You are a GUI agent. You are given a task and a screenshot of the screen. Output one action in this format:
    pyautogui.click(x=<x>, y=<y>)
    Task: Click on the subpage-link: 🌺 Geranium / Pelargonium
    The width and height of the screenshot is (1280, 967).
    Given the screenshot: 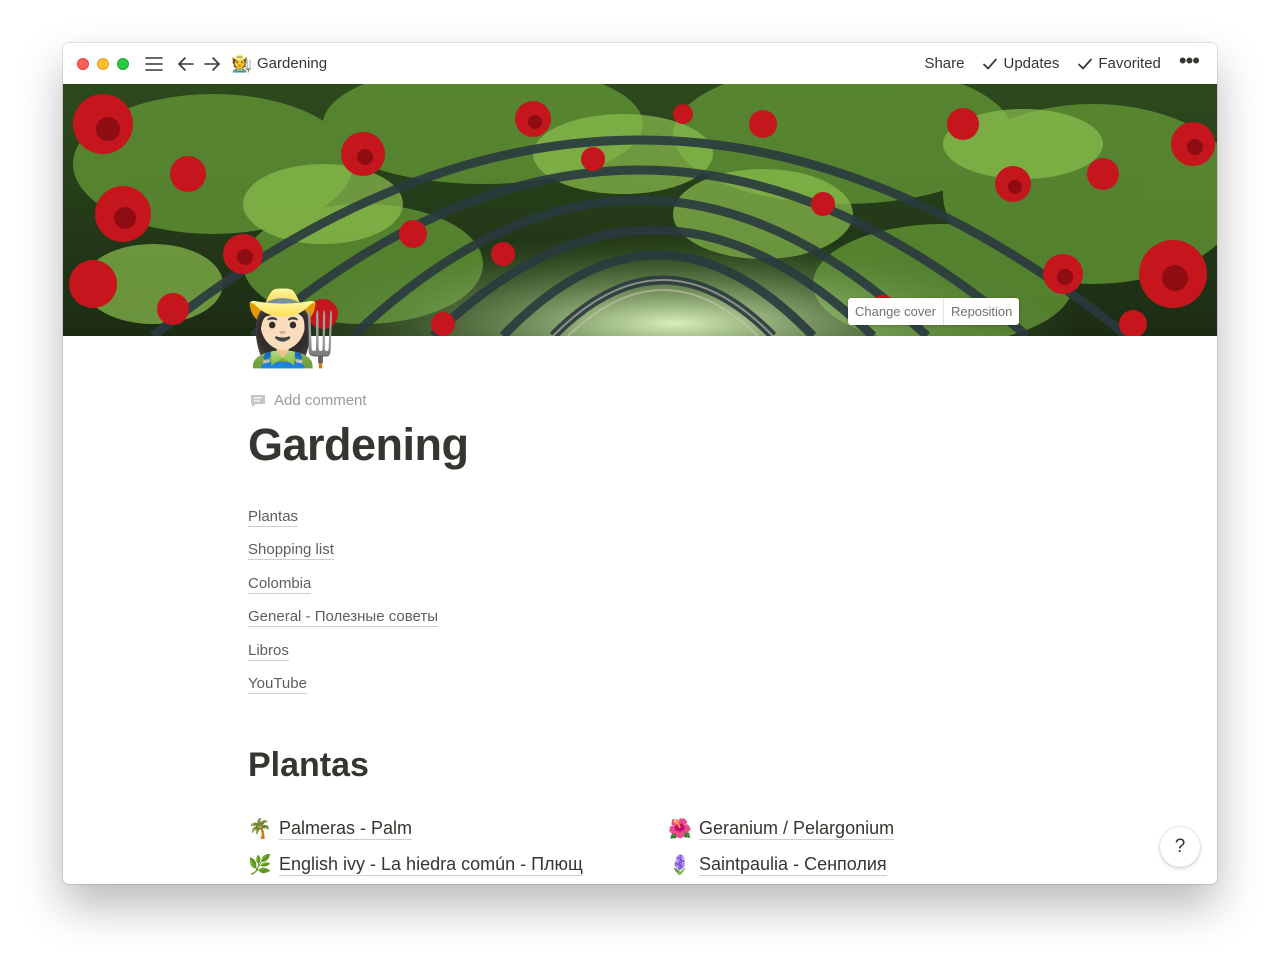 What is the action you would take?
    pyautogui.click(x=818, y=828)
    